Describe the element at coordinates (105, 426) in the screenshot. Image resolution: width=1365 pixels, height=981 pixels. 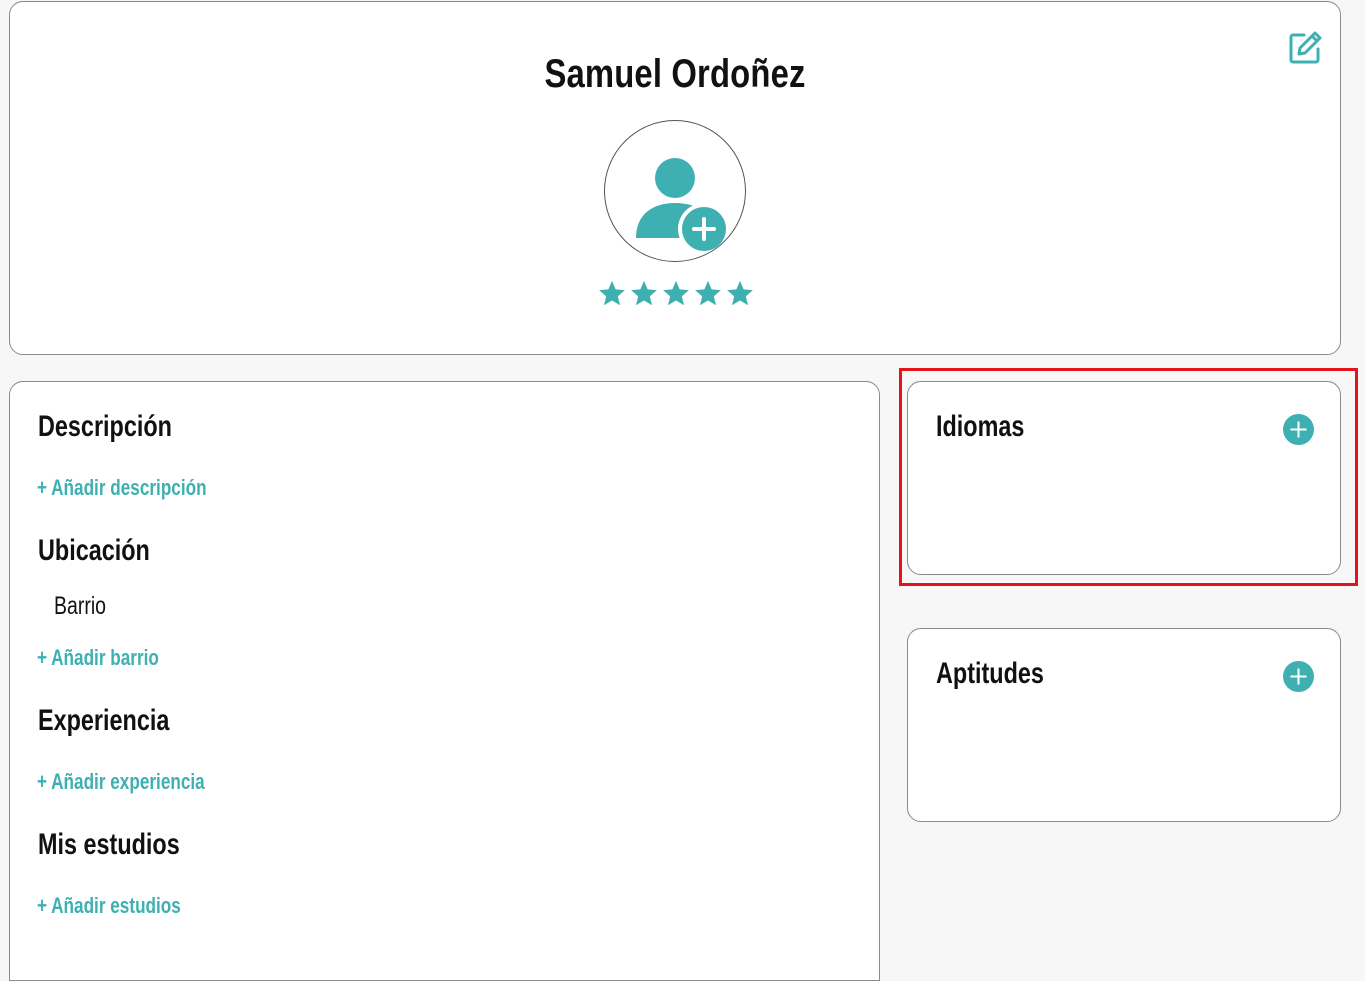
I see `description-heading: Descripción` at that location.